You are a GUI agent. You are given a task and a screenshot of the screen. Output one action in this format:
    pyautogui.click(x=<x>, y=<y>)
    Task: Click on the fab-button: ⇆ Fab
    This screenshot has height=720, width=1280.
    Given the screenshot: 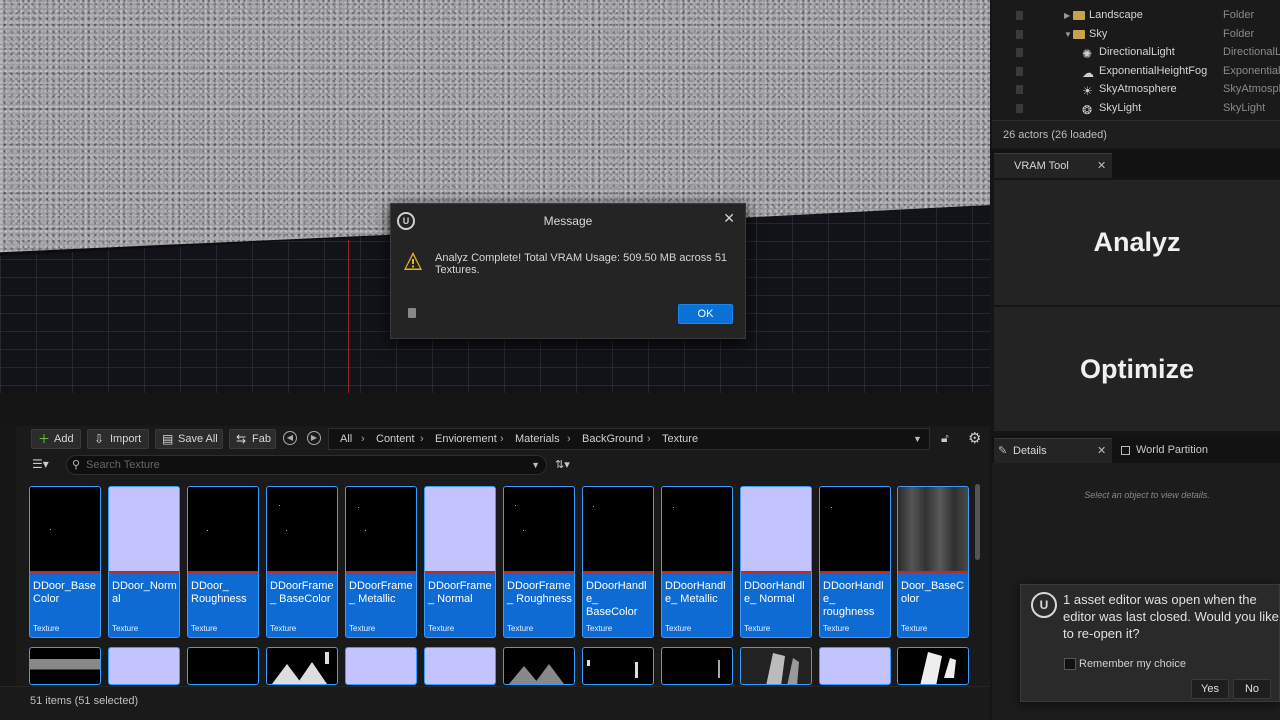 What is the action you would take?
    pyautogui.click(x=252, y=439)
    